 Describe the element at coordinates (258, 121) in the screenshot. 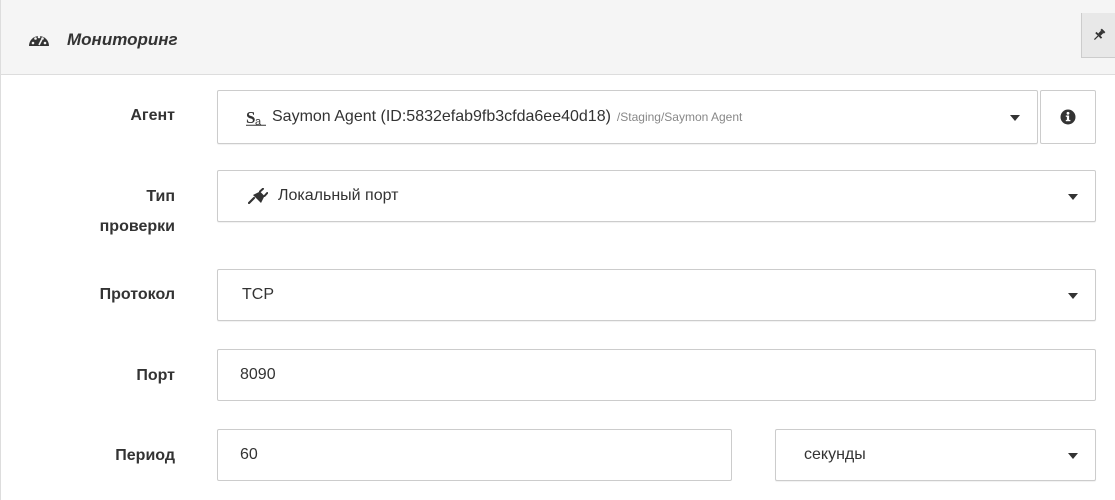

I see `svg-text: a` at that location.